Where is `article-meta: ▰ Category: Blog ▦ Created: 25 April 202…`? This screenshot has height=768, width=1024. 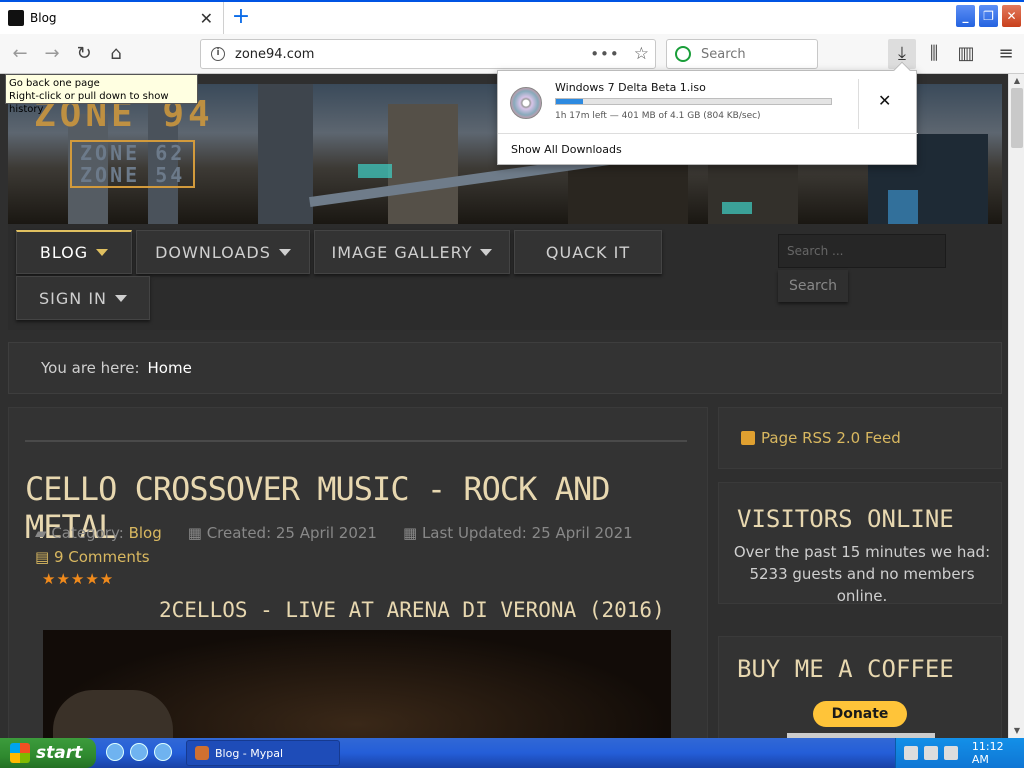
article-meta: ▰ Category: Blog ▦ Created: 25 April 202… is located at coordinates (334, 533).